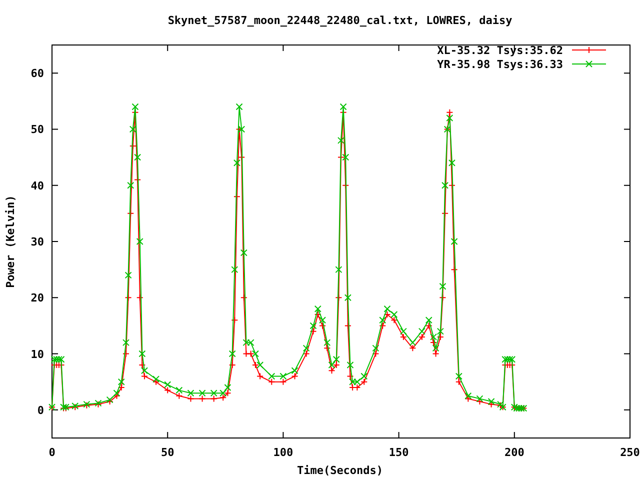  I want to click on legend-label: XL-35.32 Tsys:35.62, so click(500, 50).